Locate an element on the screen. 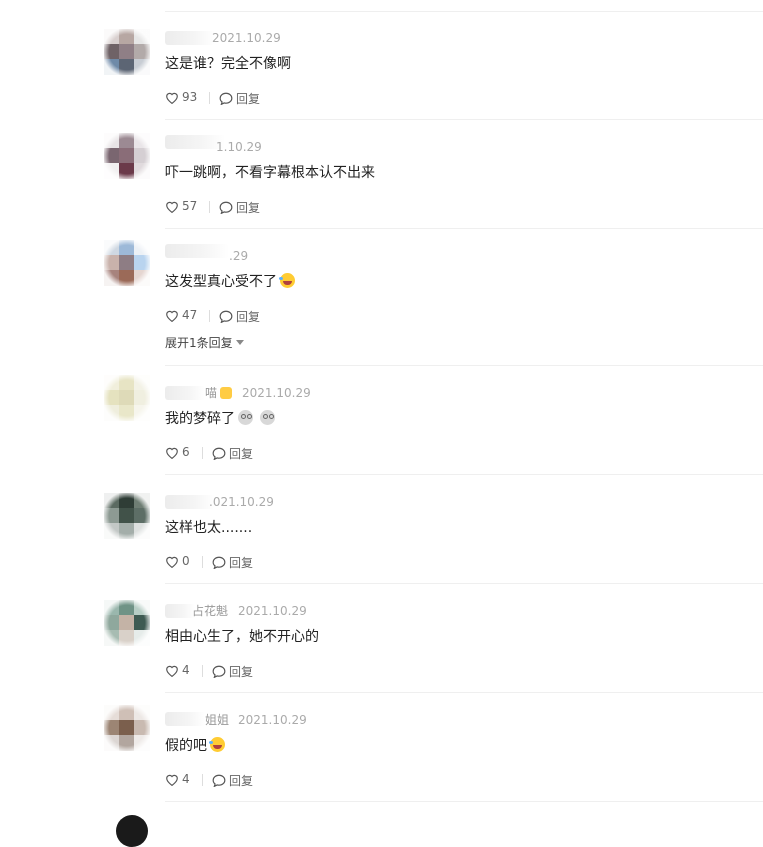 The width and height of the screenshot is (763, 847). comment-date: .021.10.29 is located at coordinates (241, 502).